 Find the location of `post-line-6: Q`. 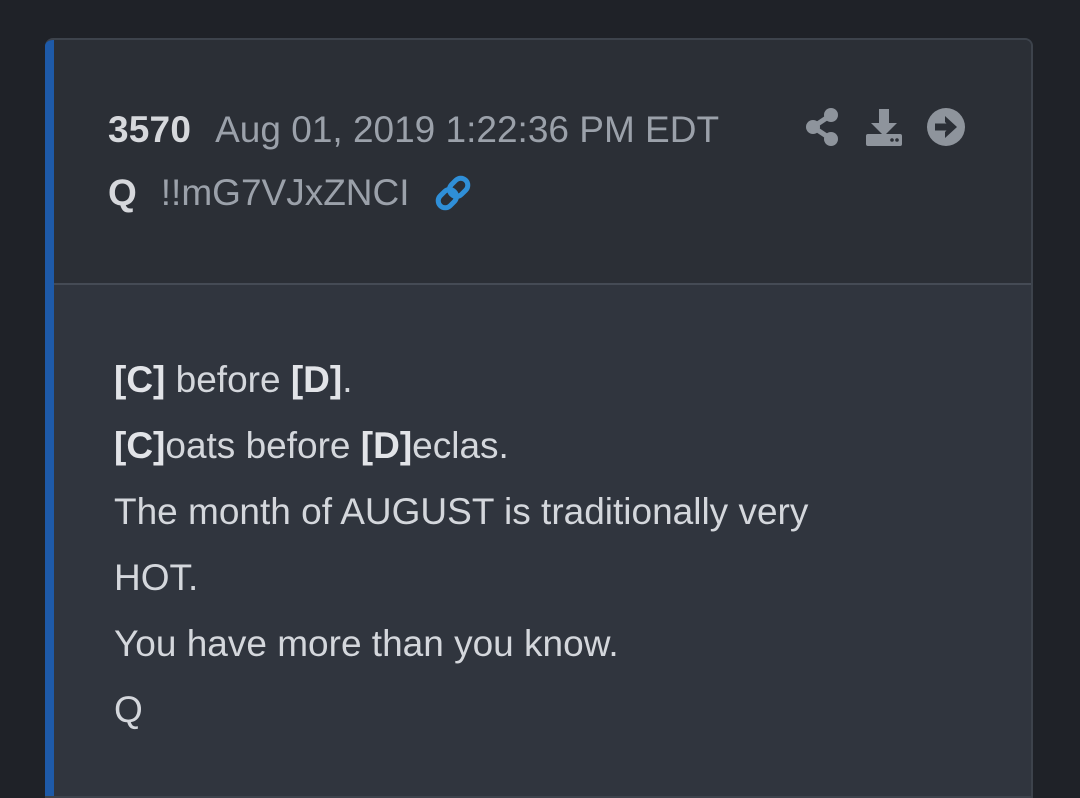

post-line-6: Q is located at coordinates (128, 709).